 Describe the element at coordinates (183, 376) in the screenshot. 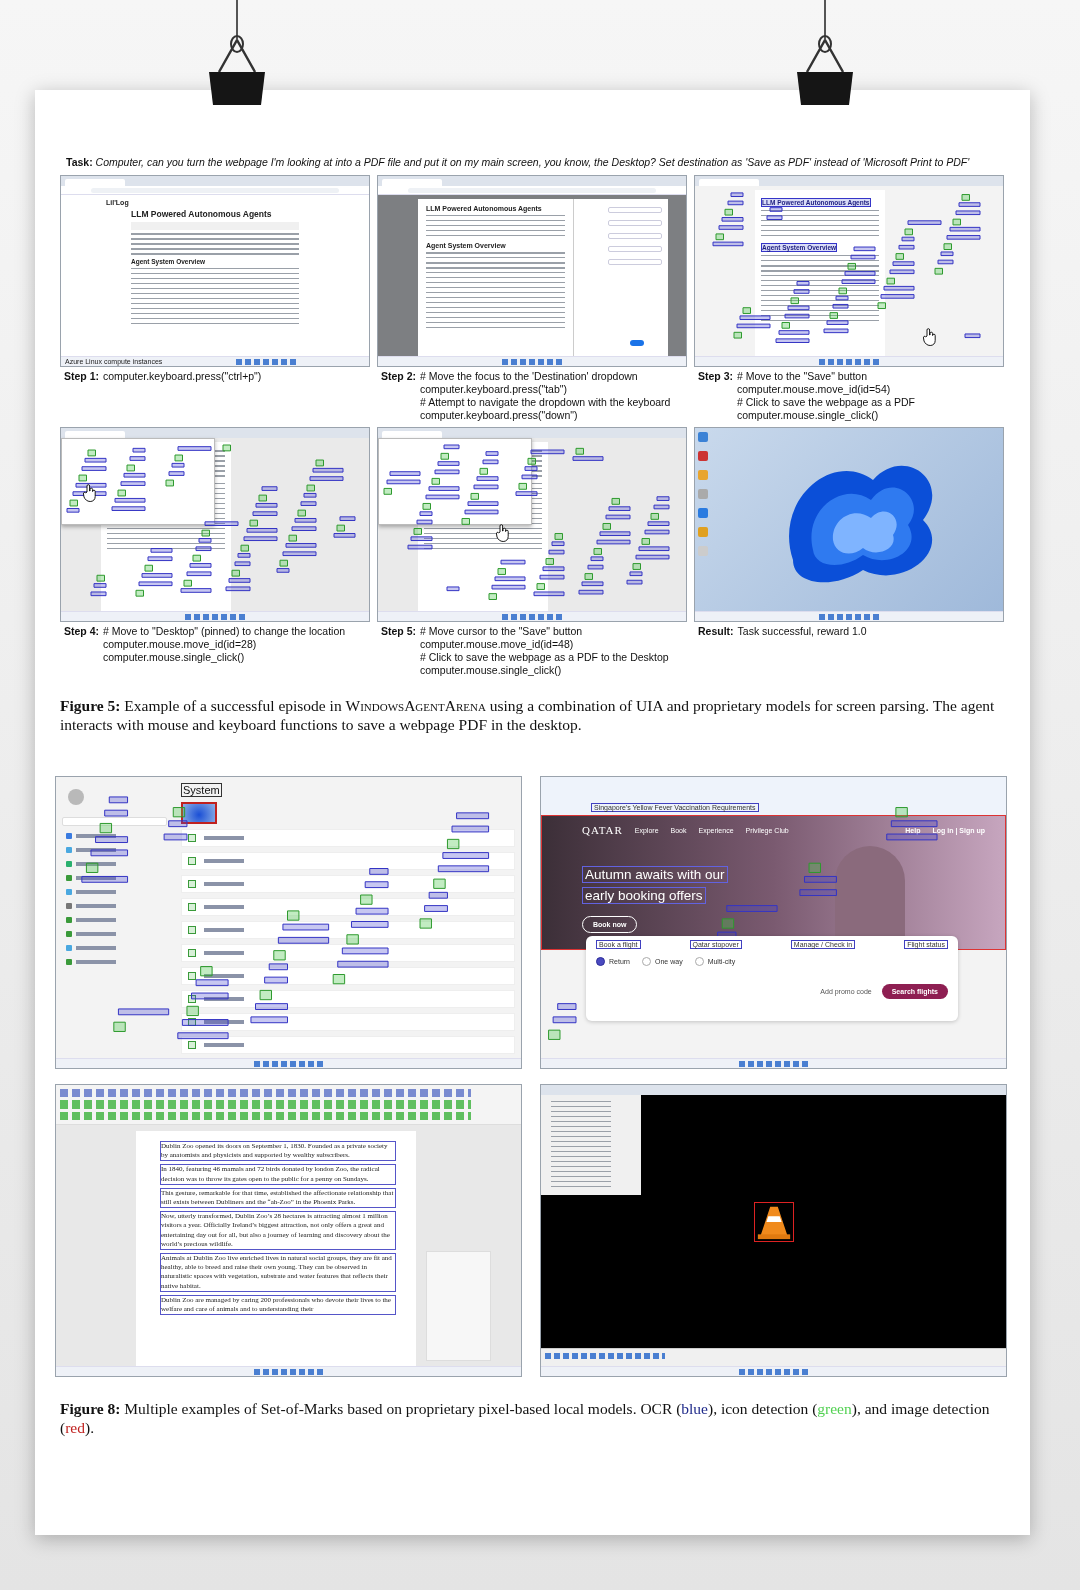

I see `step-action: computer.keyboard.press("ctrl+p")` at that location.